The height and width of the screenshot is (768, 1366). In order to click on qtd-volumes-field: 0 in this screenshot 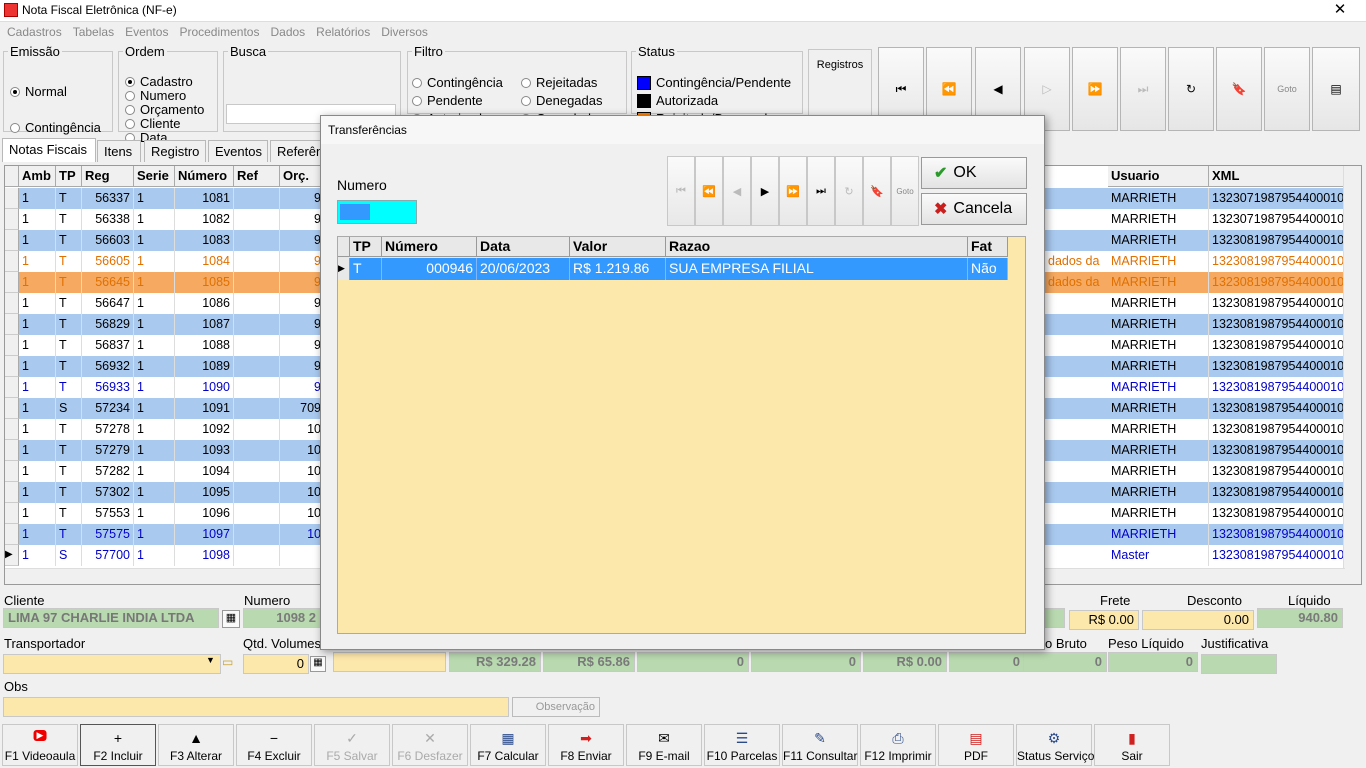, I will do `click(276, 664)`.